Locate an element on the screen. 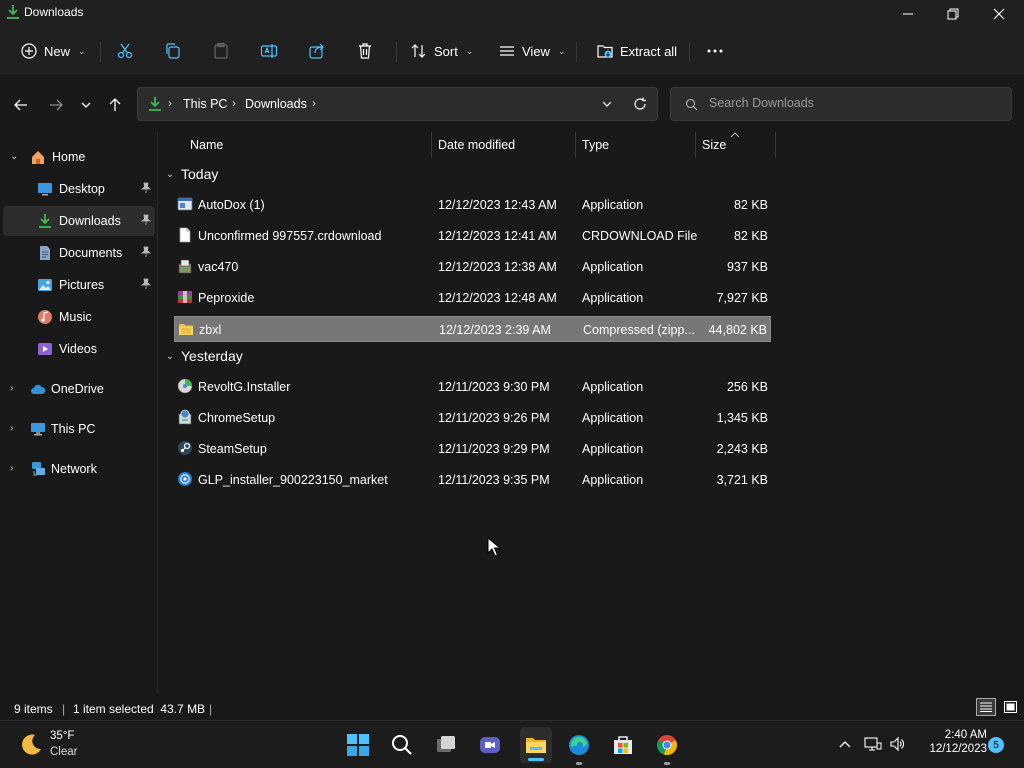  delete-button is located at coordinates (365, 51).